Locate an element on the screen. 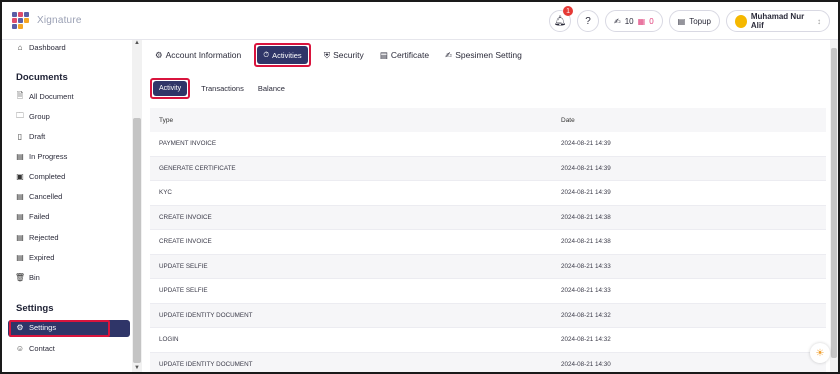 Image resolution: width=840 pixels, height=374 pixels. header-date: Date is located at coordinates (568, 120).